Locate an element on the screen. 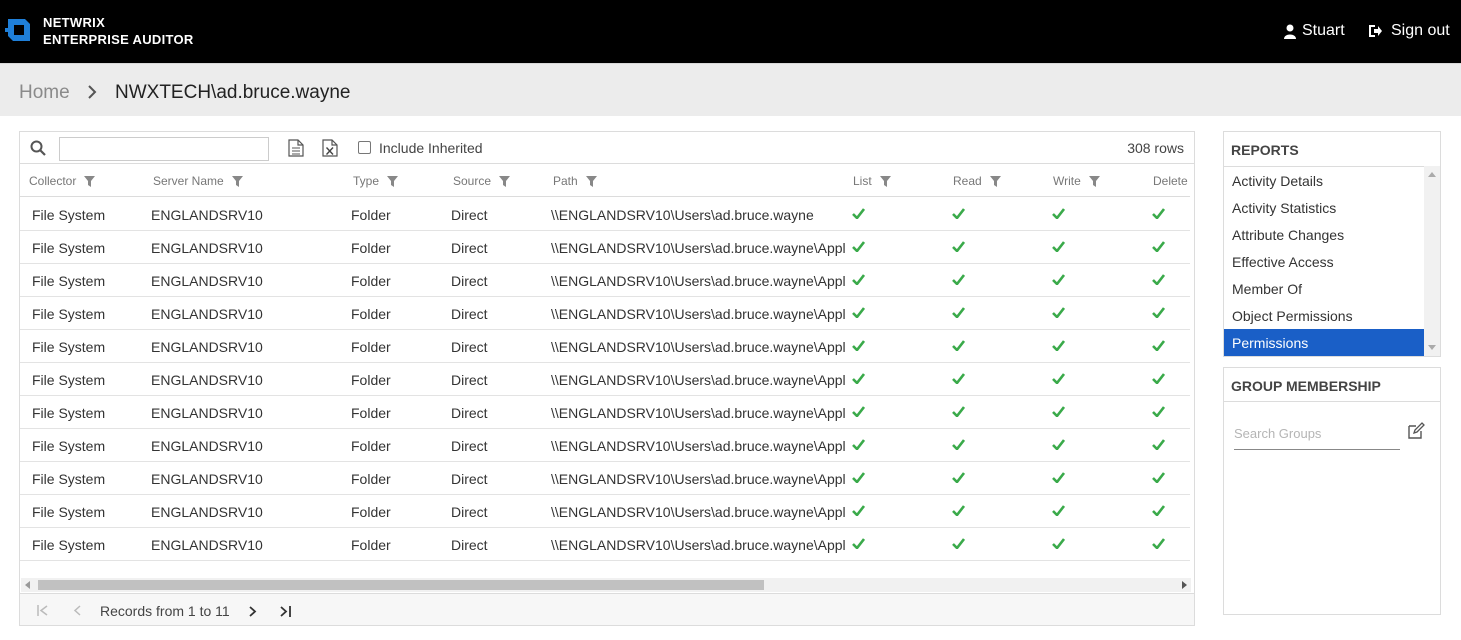 This screenshot has height=640, width=1461. search-icon is located at coordinates (38, 148).